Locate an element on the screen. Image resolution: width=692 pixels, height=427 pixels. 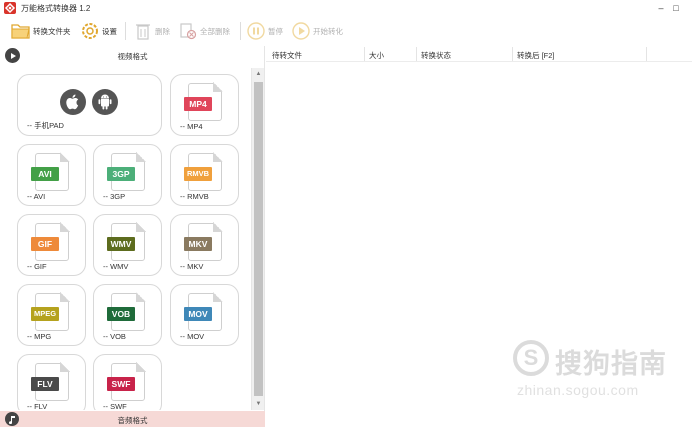
audio-section-header: 音频格式 is located at coordinates (132, 419).